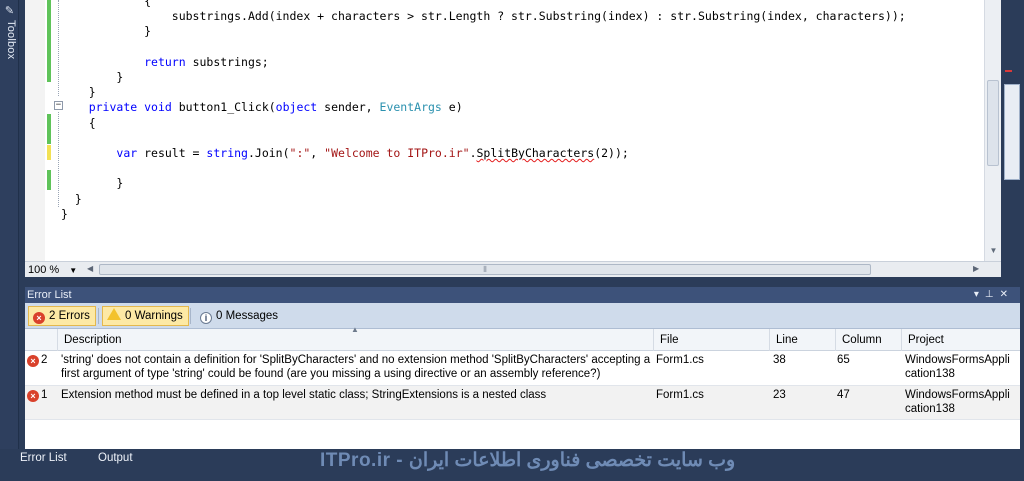  I want to click on col-line: Line, so click(802, 340).